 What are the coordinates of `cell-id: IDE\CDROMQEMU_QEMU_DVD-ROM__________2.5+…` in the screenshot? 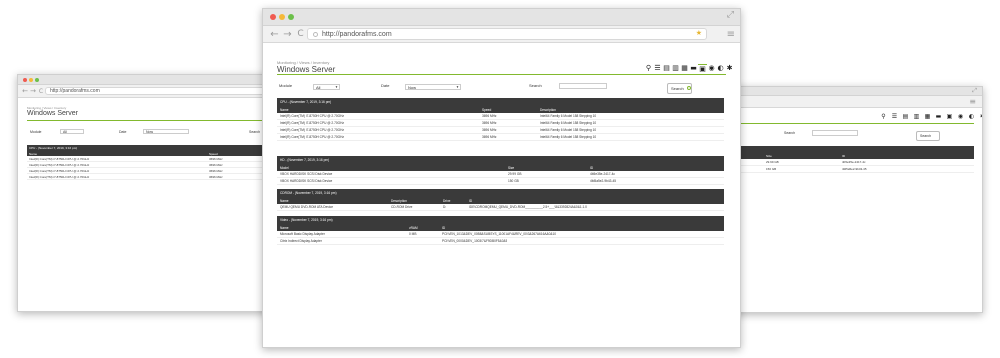 It's located at (528, 207).